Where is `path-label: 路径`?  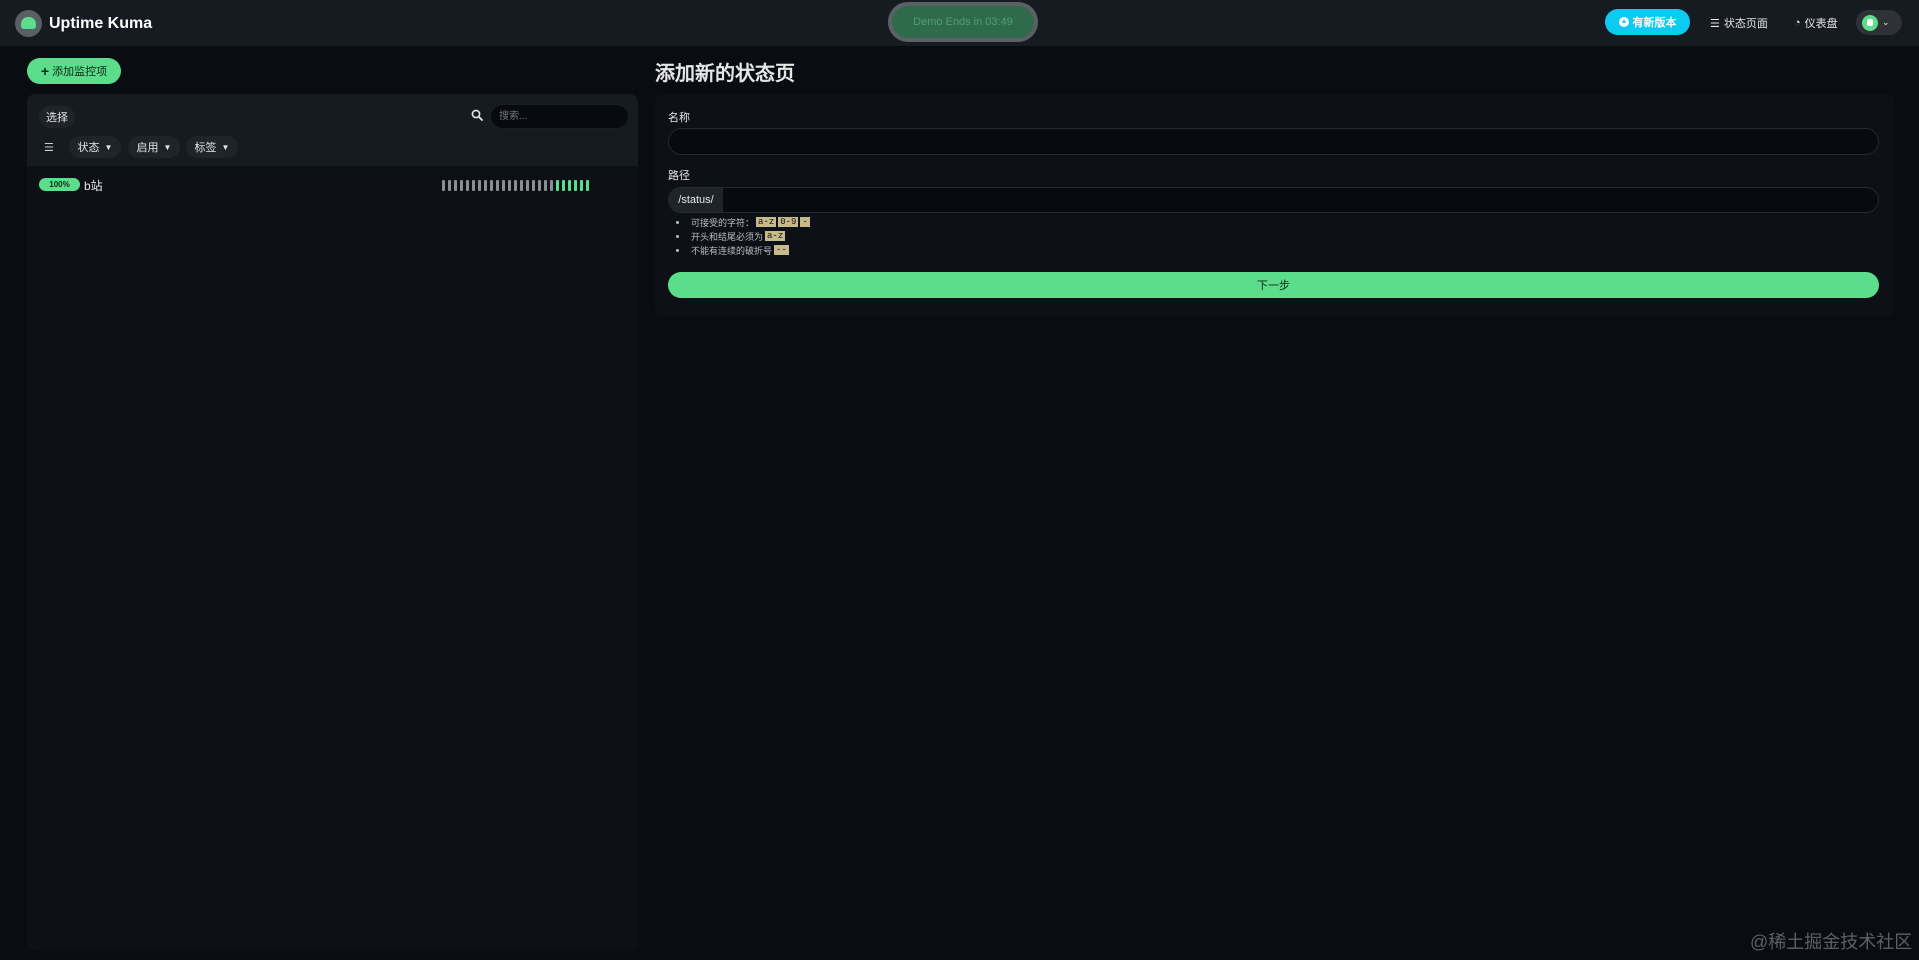
path-label: 路径 is located at coordinates (679, 176).